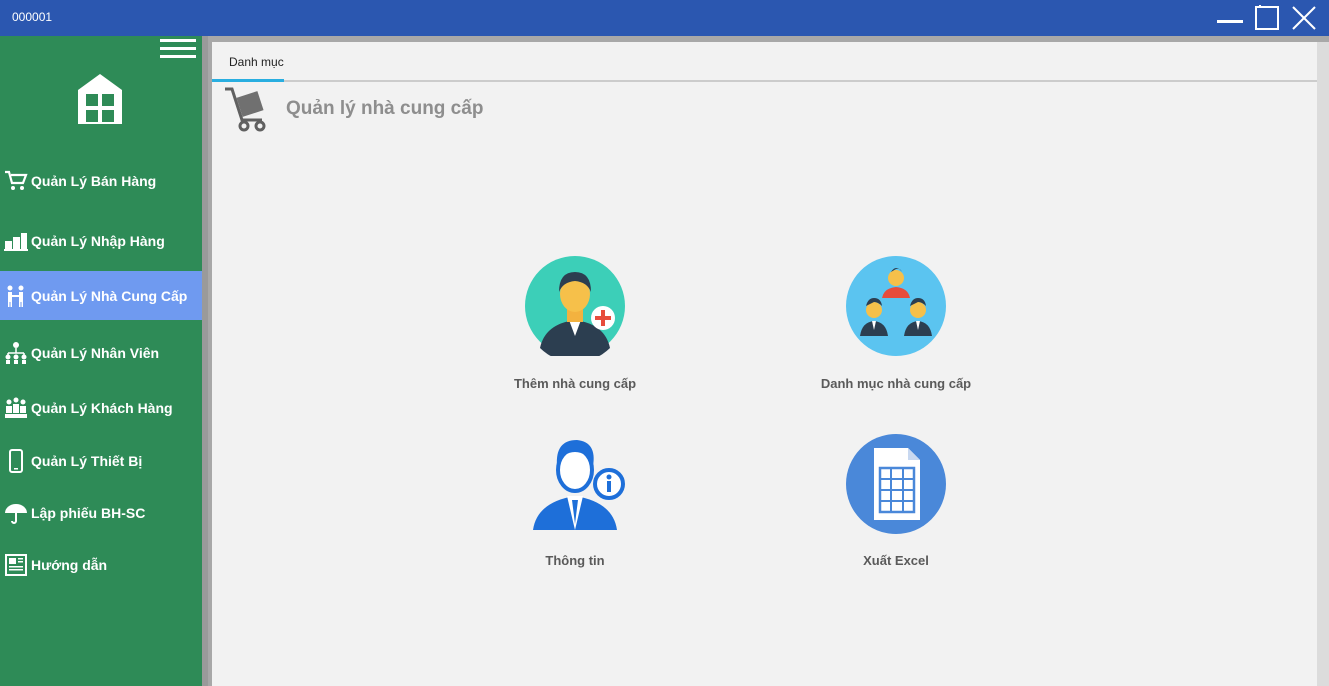 The image size is (1329, 686). What do you see at coordinates (88, 513) in the screenshot?
I see `sidebar-item-label: Lập phiếu BH-SC` at bounding box center [88, 513].